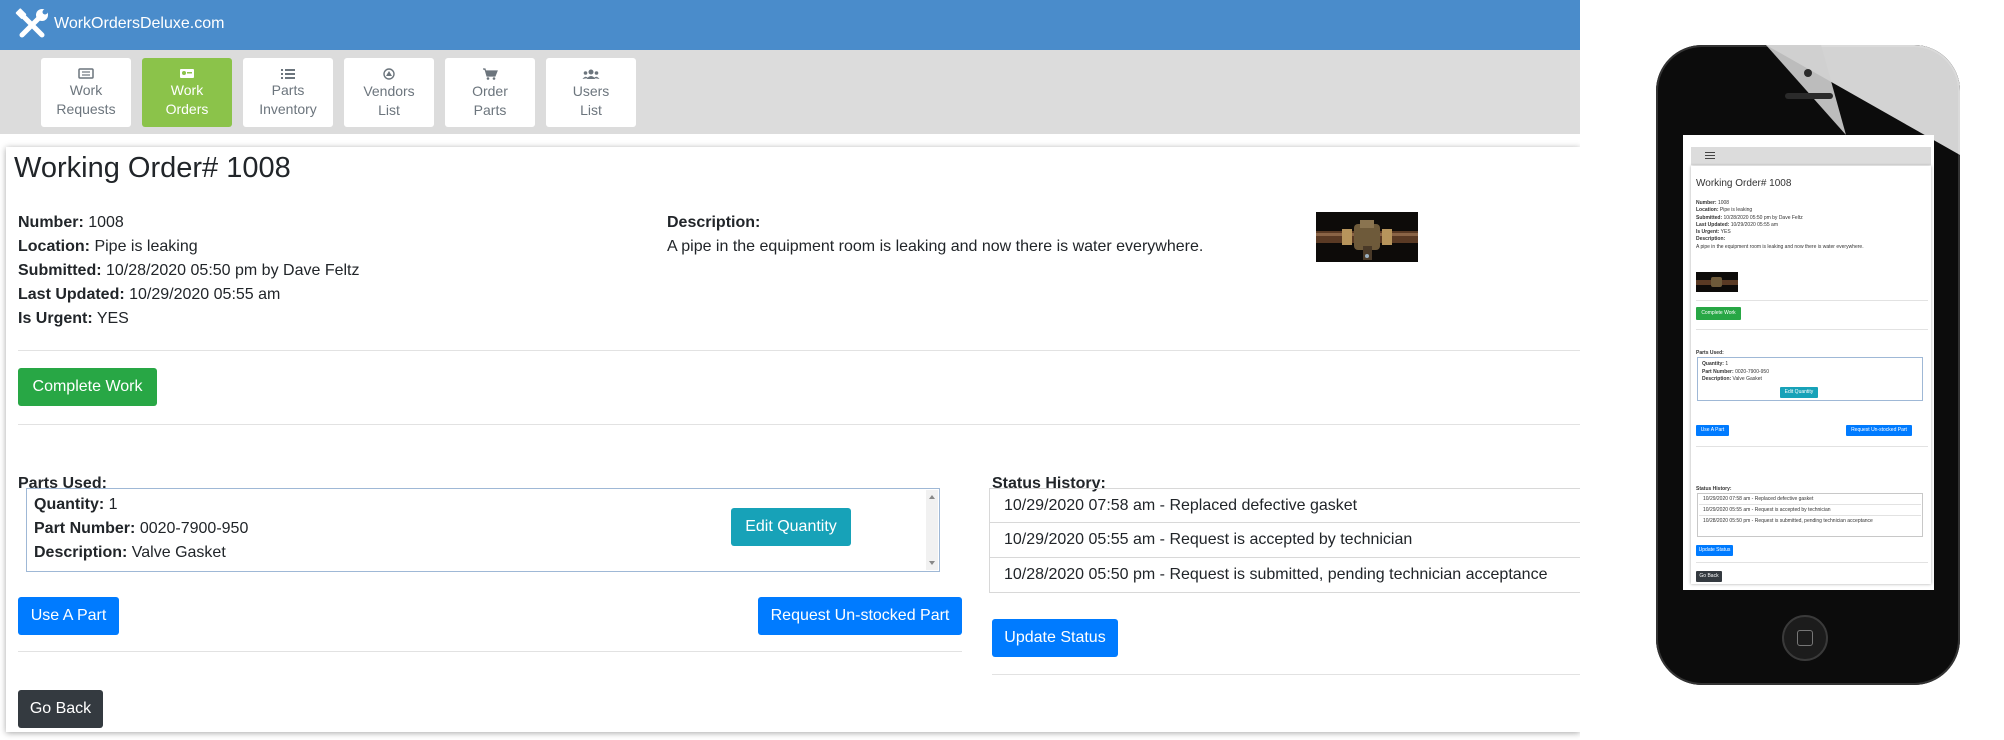 This screenshot has width=2004, height=740. I want to click on number-row: Number: 1008, so click(71, 222).